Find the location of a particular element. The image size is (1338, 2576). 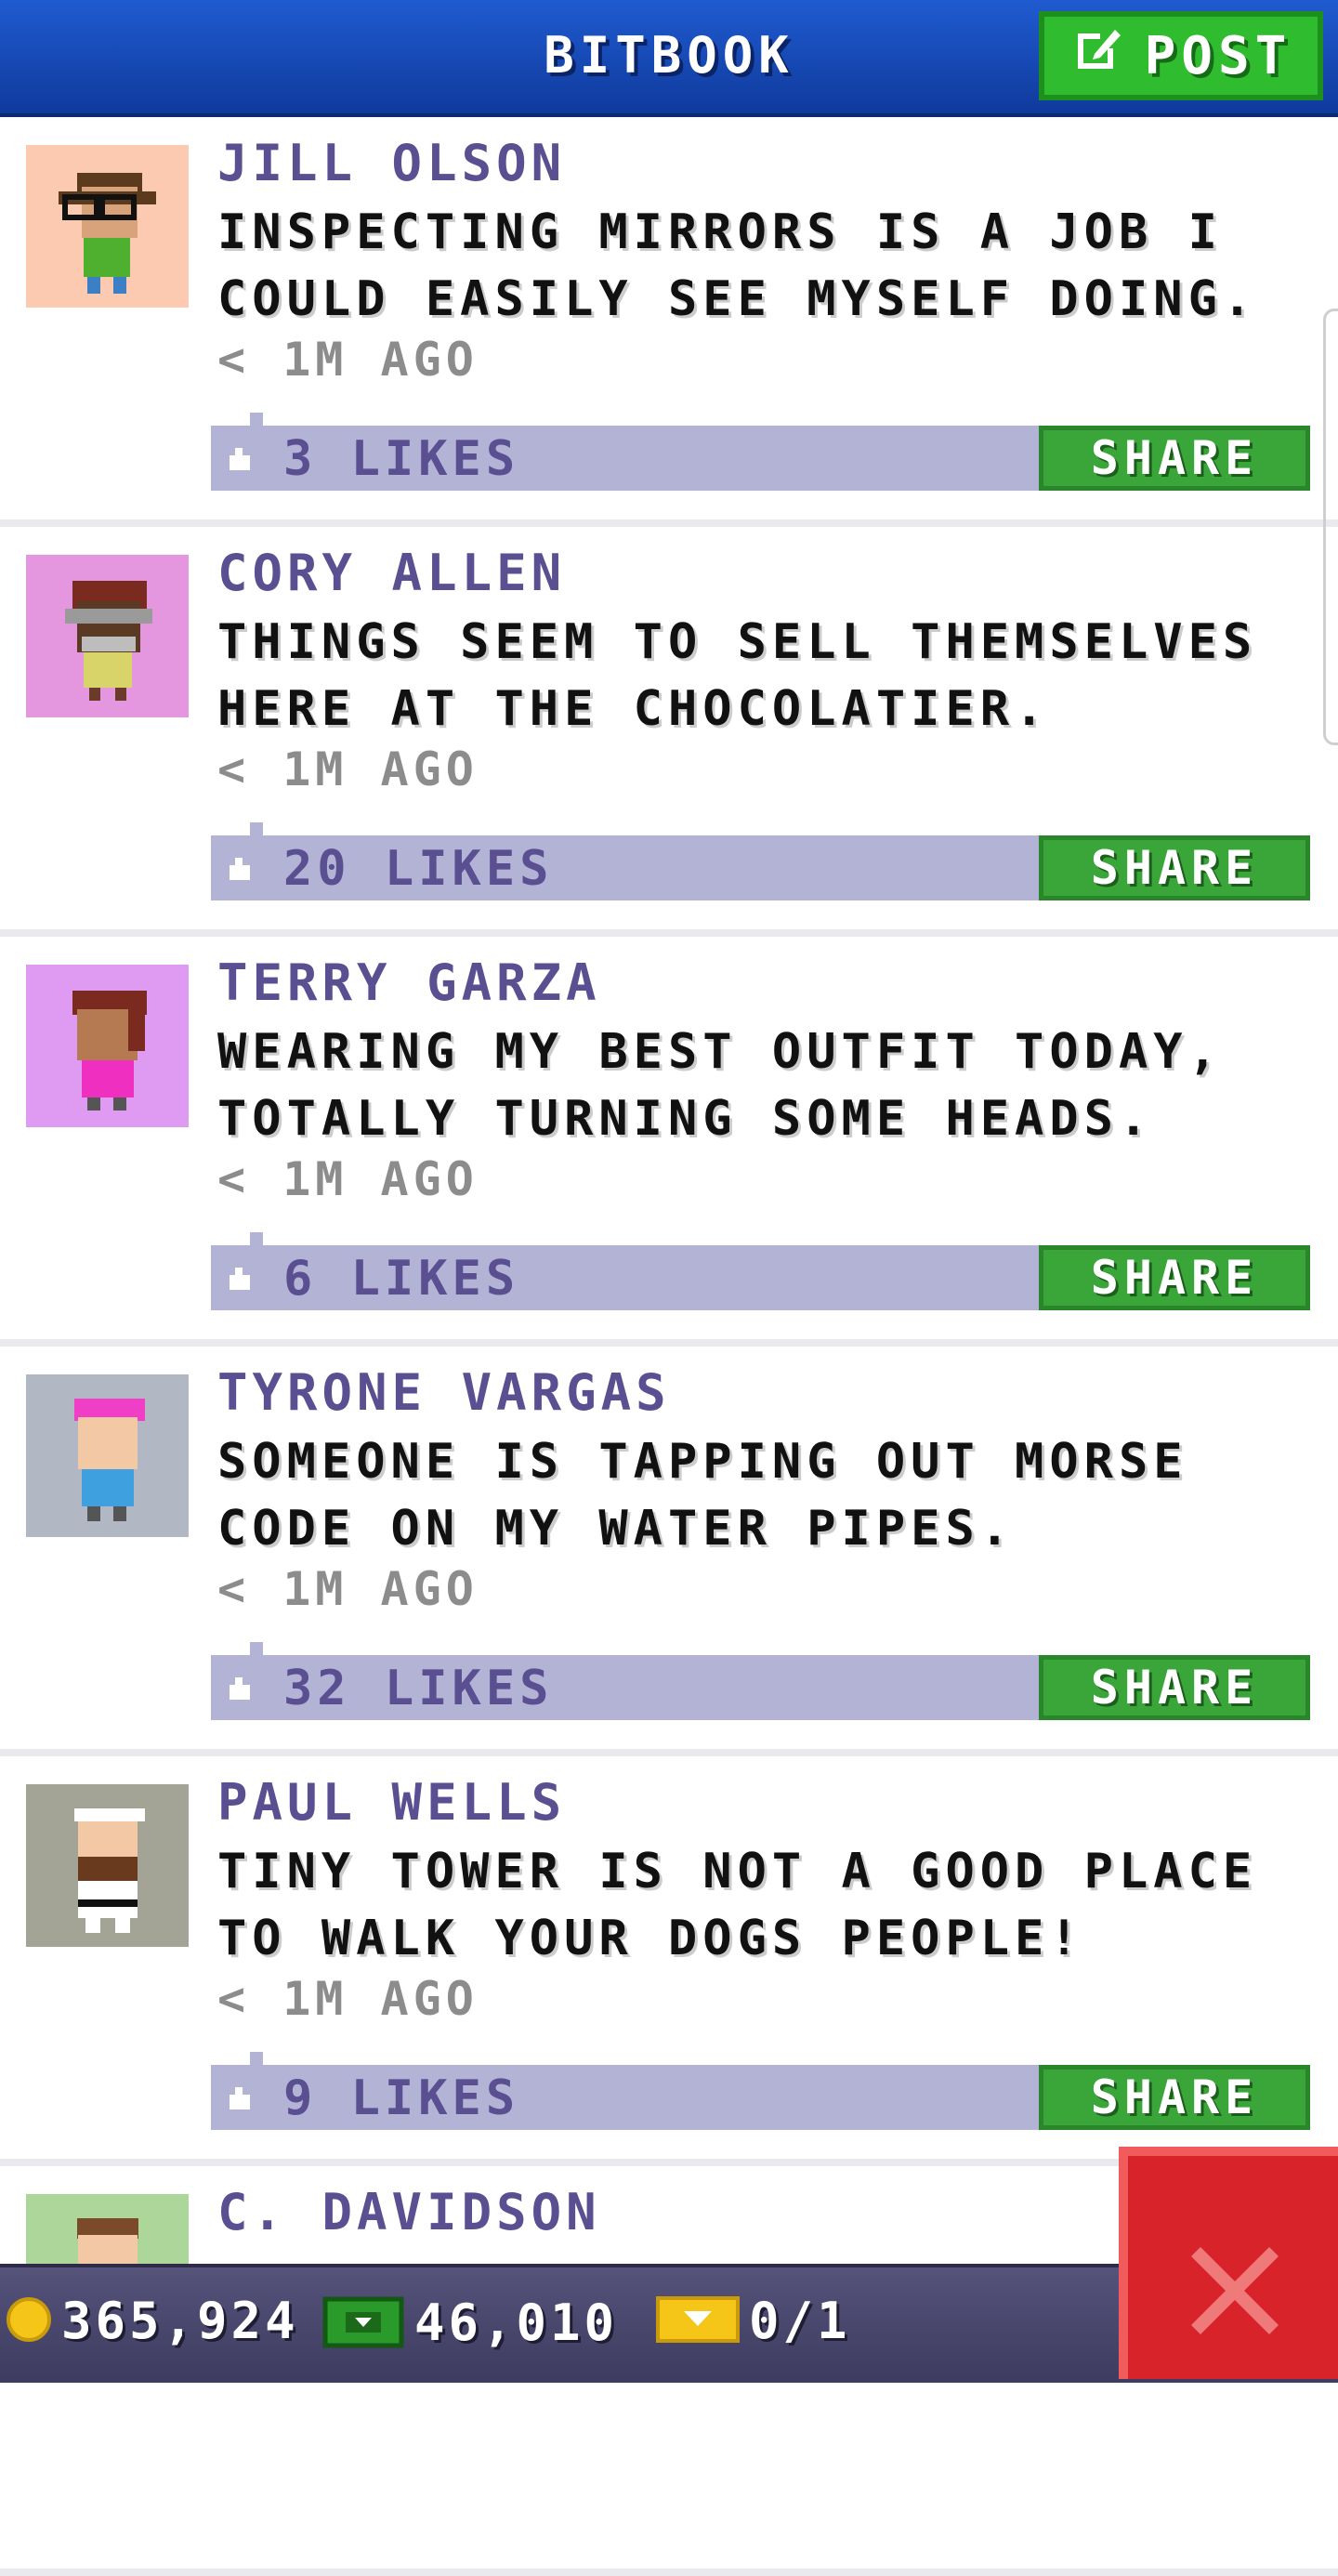

likes-count: 20 LIKES is located at coordinates (419, 869).